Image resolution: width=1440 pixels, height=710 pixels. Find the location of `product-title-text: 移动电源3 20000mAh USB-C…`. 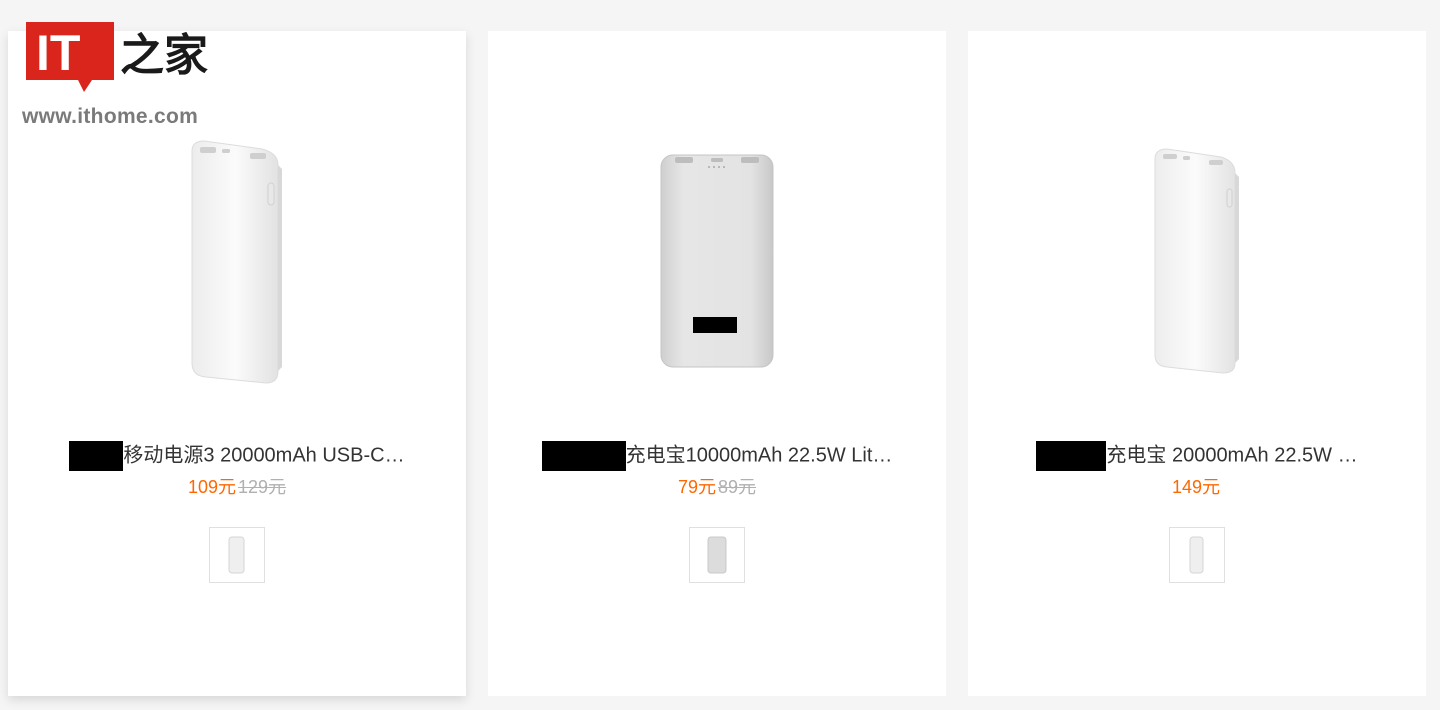

product-title-text: 移动电源3 20000mAh USB-C… is located at coordinates (264, 455).